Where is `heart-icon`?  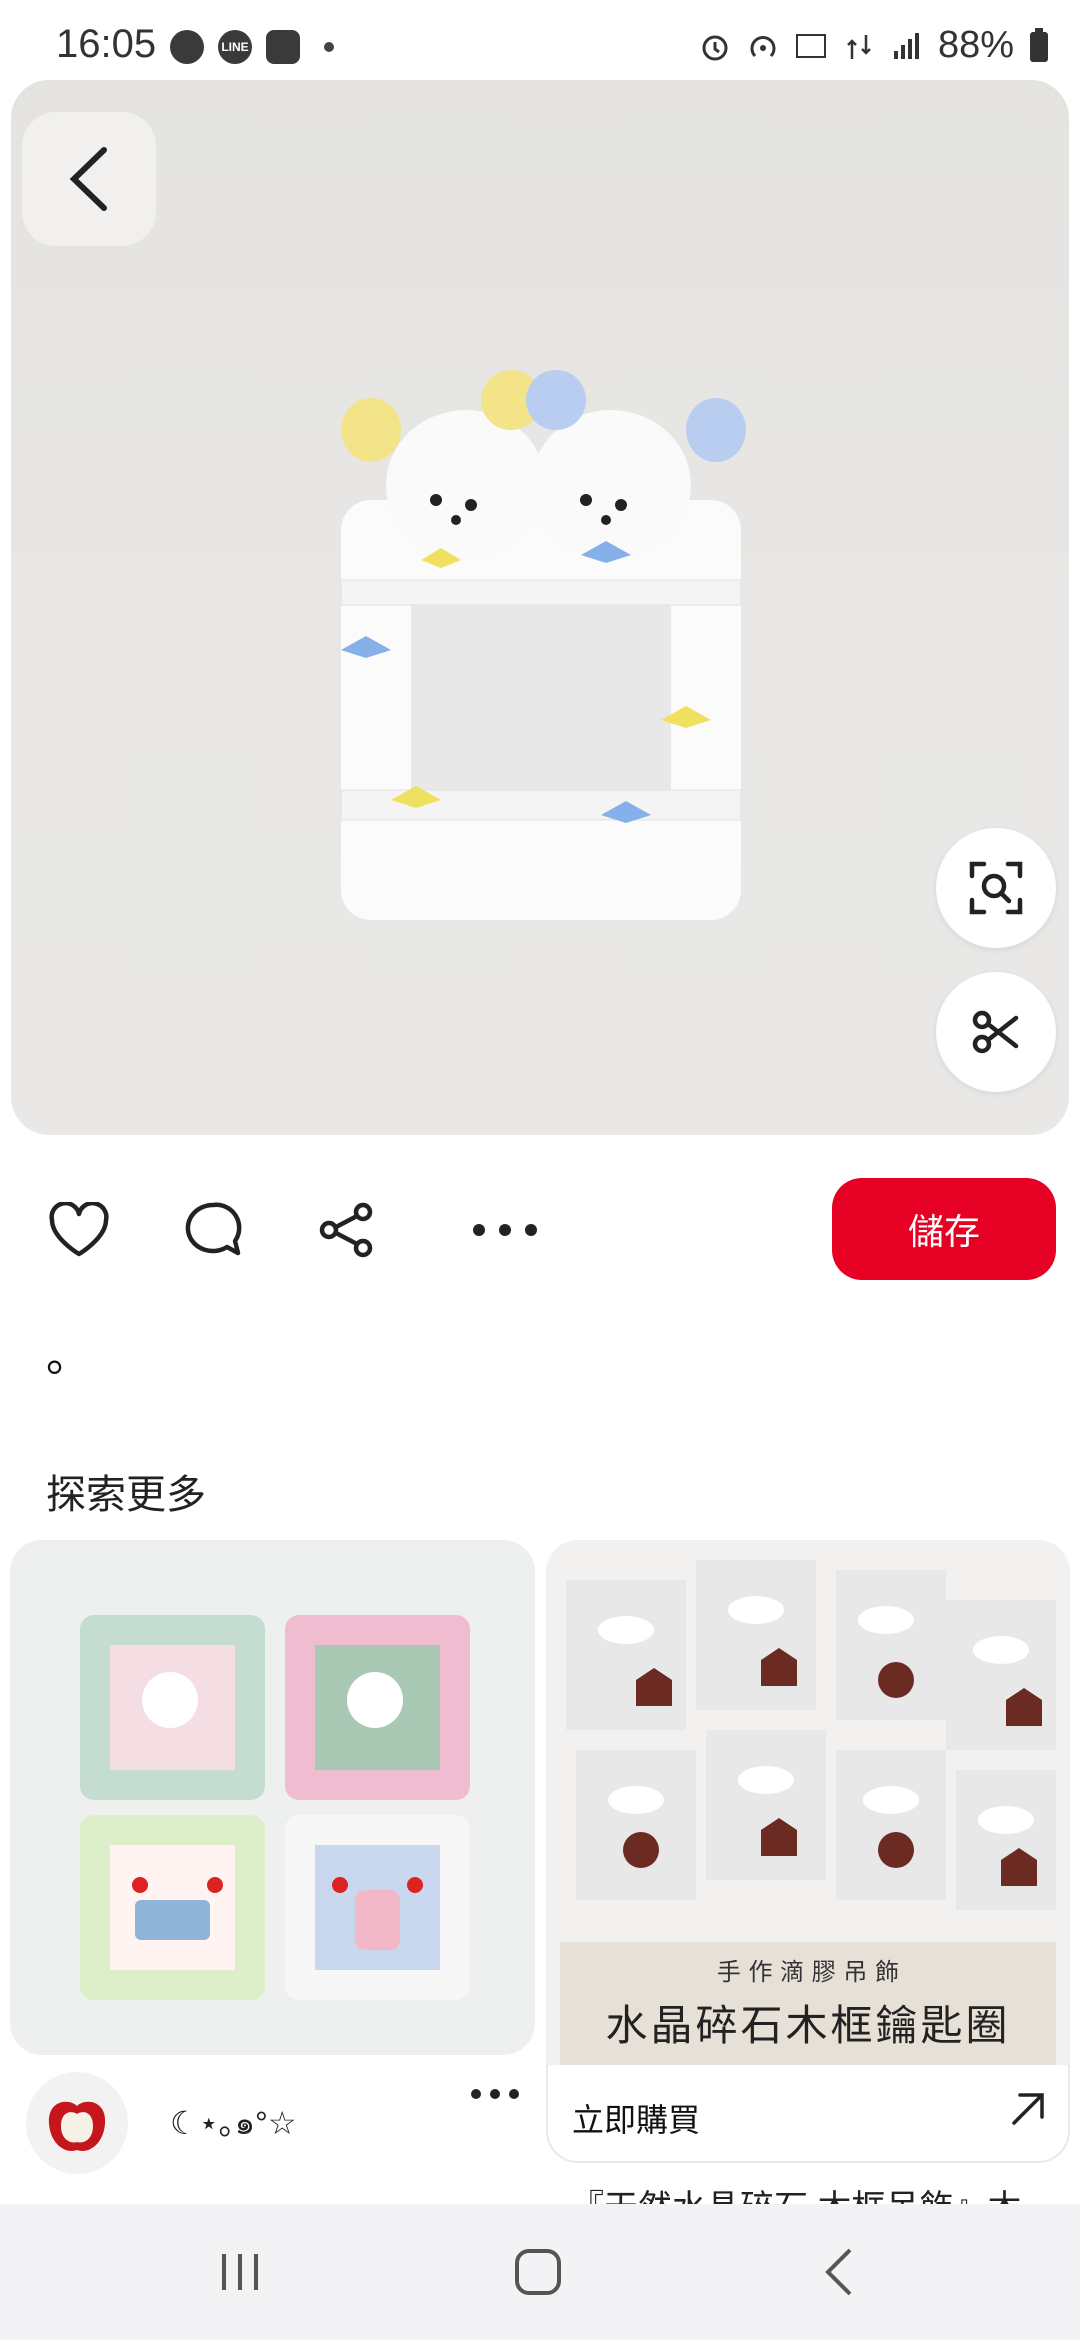 heart-icon is located at coordinates (79, 1229).